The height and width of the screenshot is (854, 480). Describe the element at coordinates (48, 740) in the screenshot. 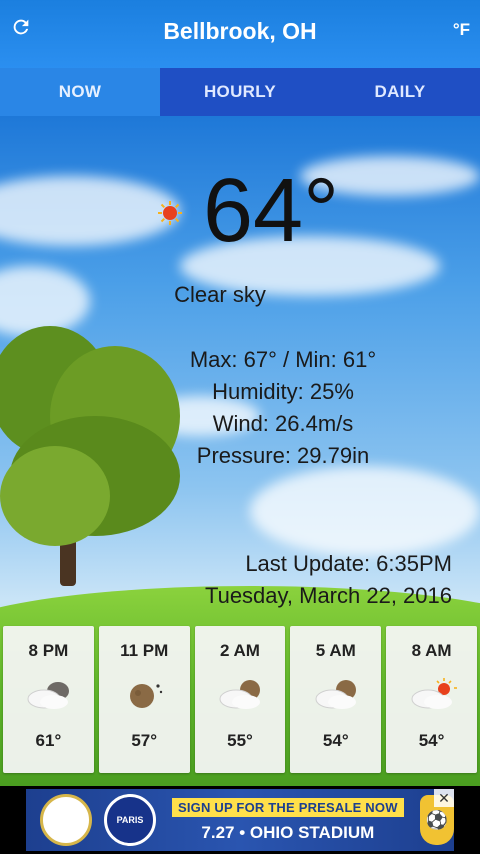

I see `hourly-temp: 61°` at that location.